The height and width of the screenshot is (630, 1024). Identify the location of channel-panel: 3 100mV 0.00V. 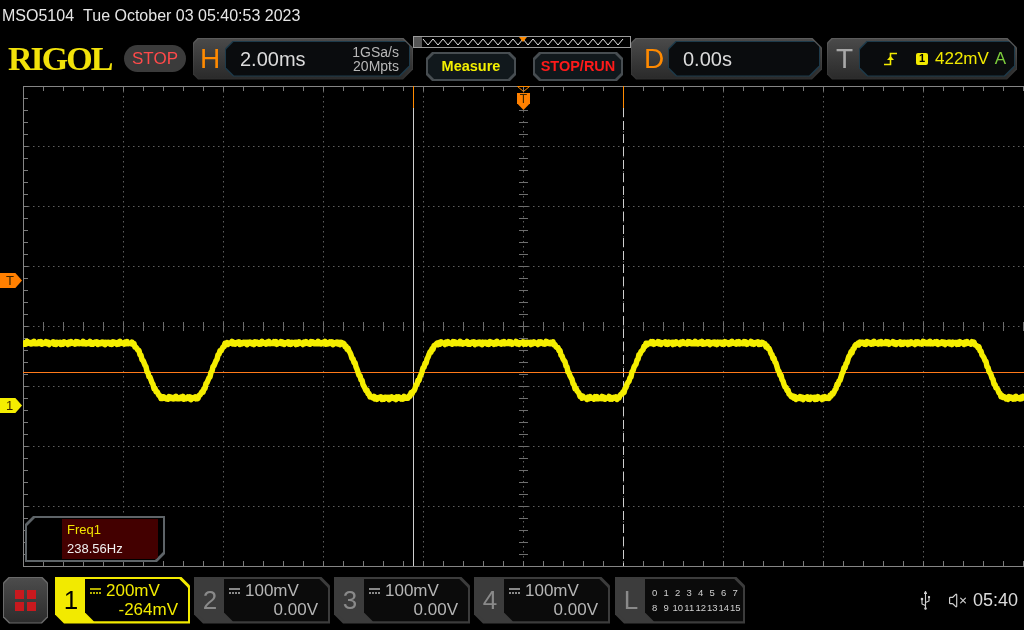
(402, 600).